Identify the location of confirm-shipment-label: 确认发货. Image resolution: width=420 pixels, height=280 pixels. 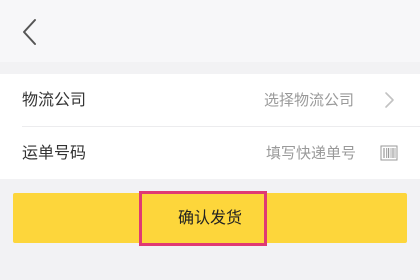
(209, 217).